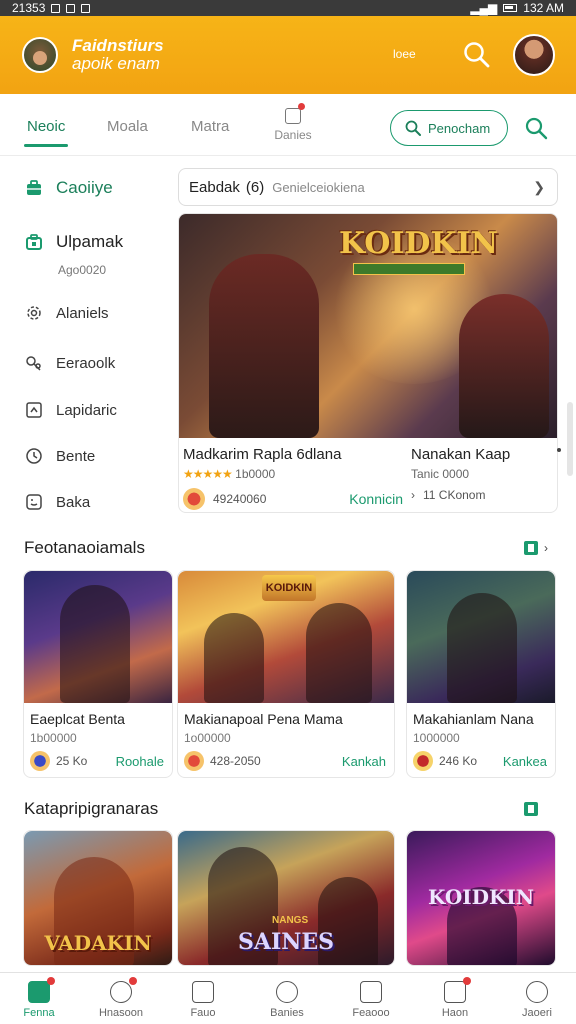  What do you see at coordinates (46, 126) in the screenshot?
I see `tab-home: Neoic` at bounding box center [46, 126].